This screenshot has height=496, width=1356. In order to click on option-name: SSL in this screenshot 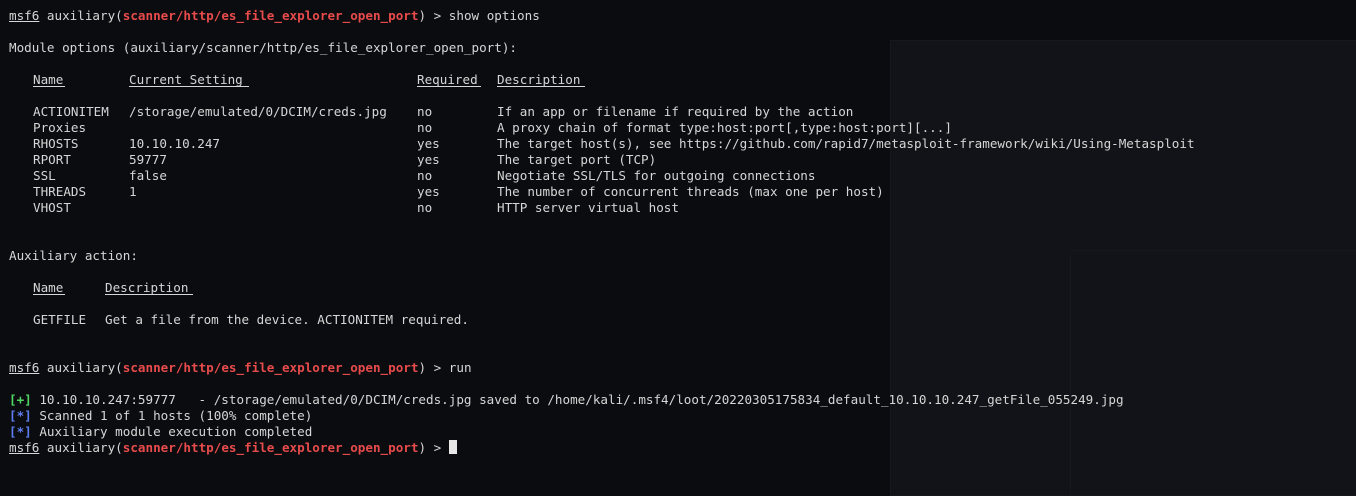, I will do `click(44, 175)`.